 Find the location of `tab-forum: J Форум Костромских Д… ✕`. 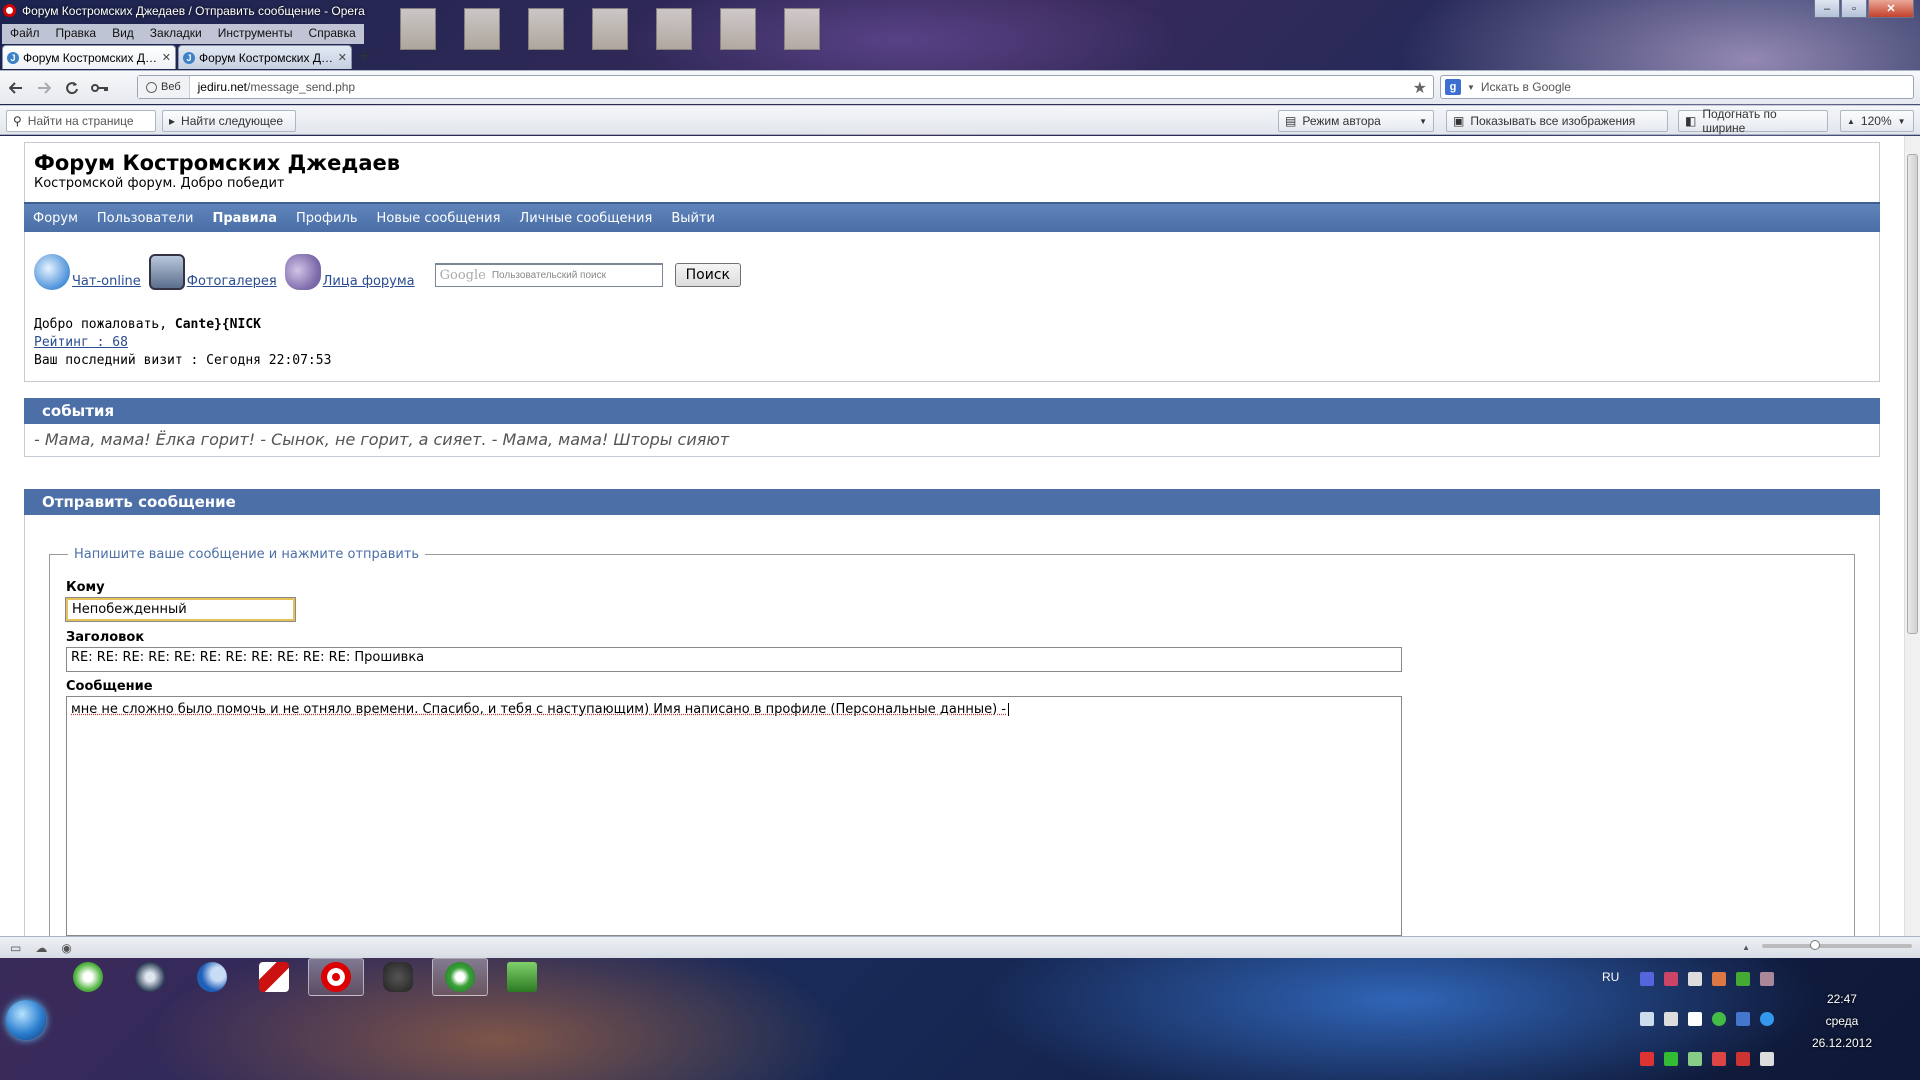

tab-forum: J Форум Костромских Д… ✕ is located at coordinates (265, 57).